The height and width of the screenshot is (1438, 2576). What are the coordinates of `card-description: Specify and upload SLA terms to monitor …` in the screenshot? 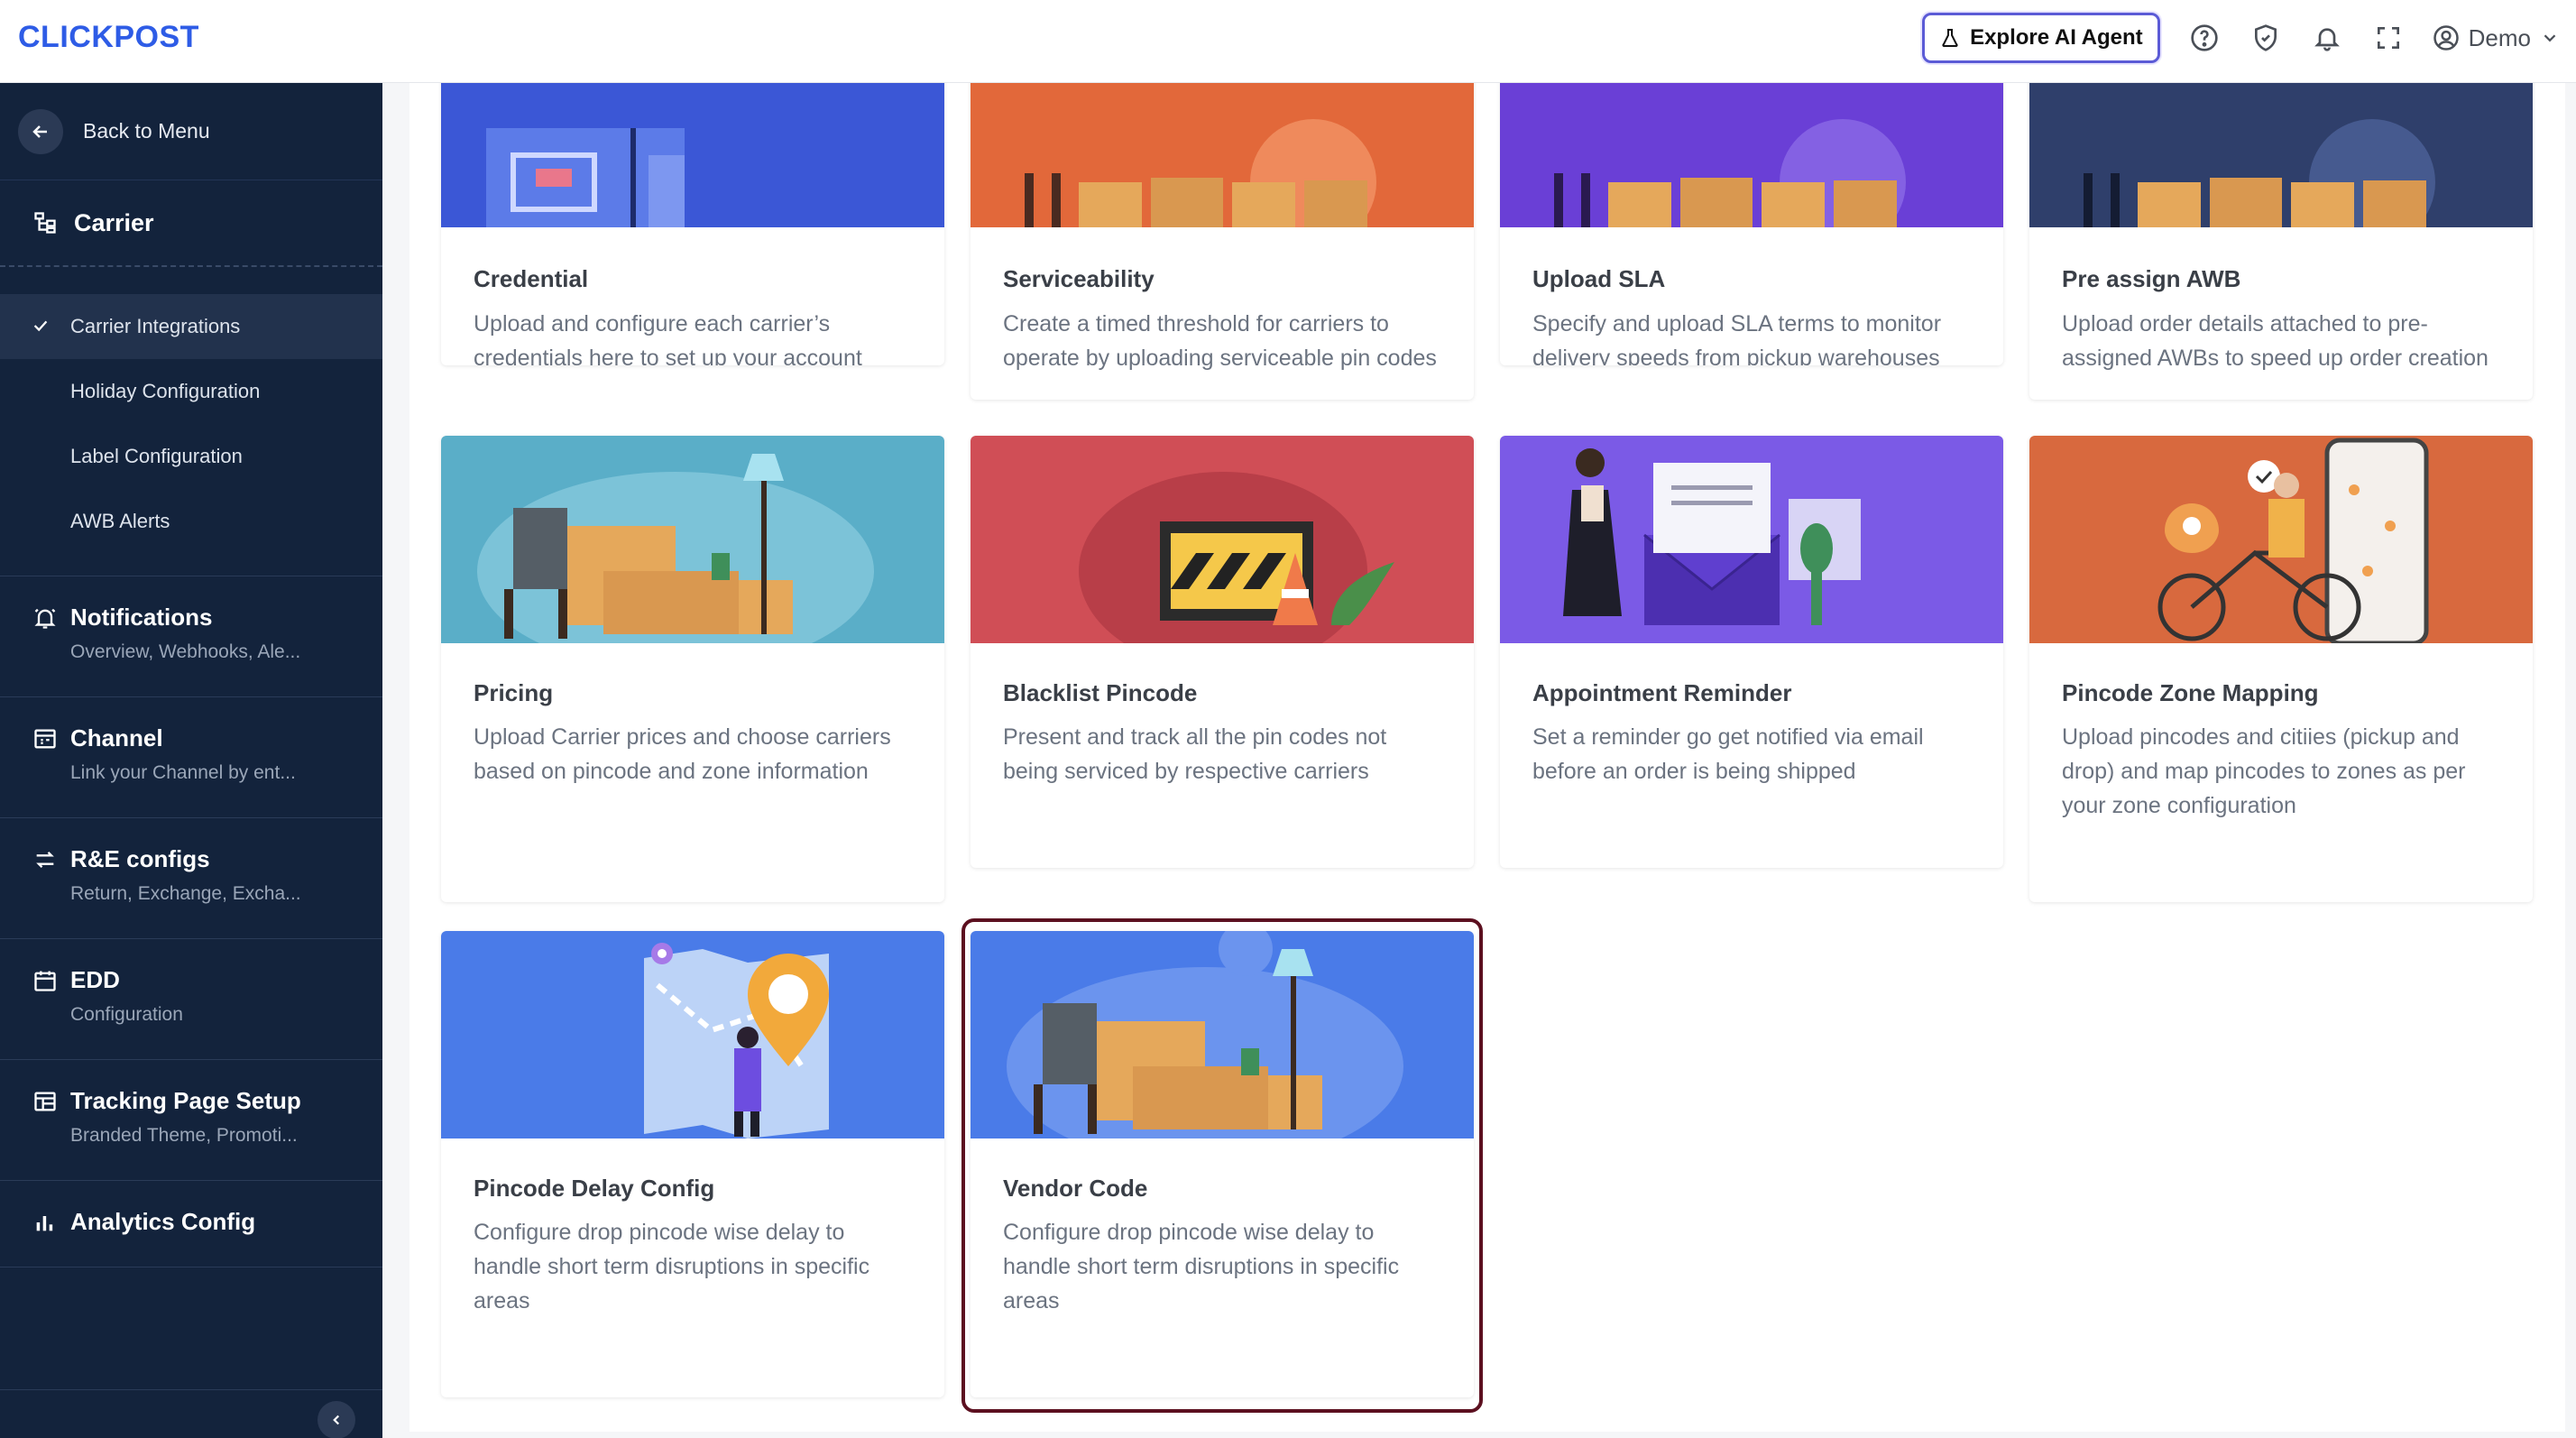 It's located at (1737, 338).